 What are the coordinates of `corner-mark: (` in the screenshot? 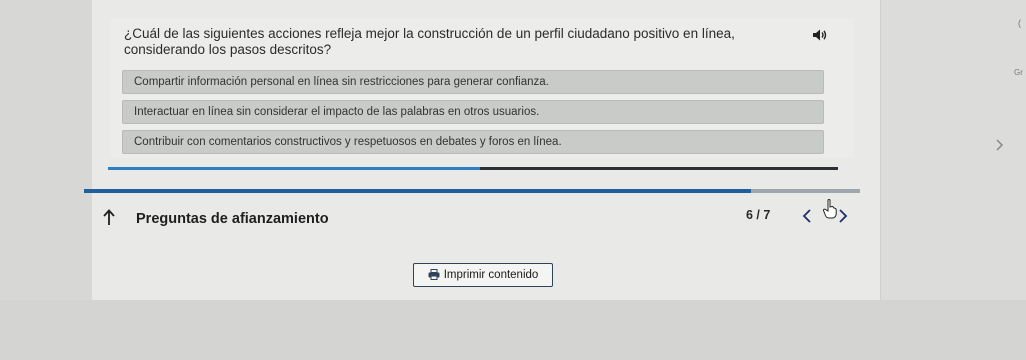 It's located at (1019, 23).